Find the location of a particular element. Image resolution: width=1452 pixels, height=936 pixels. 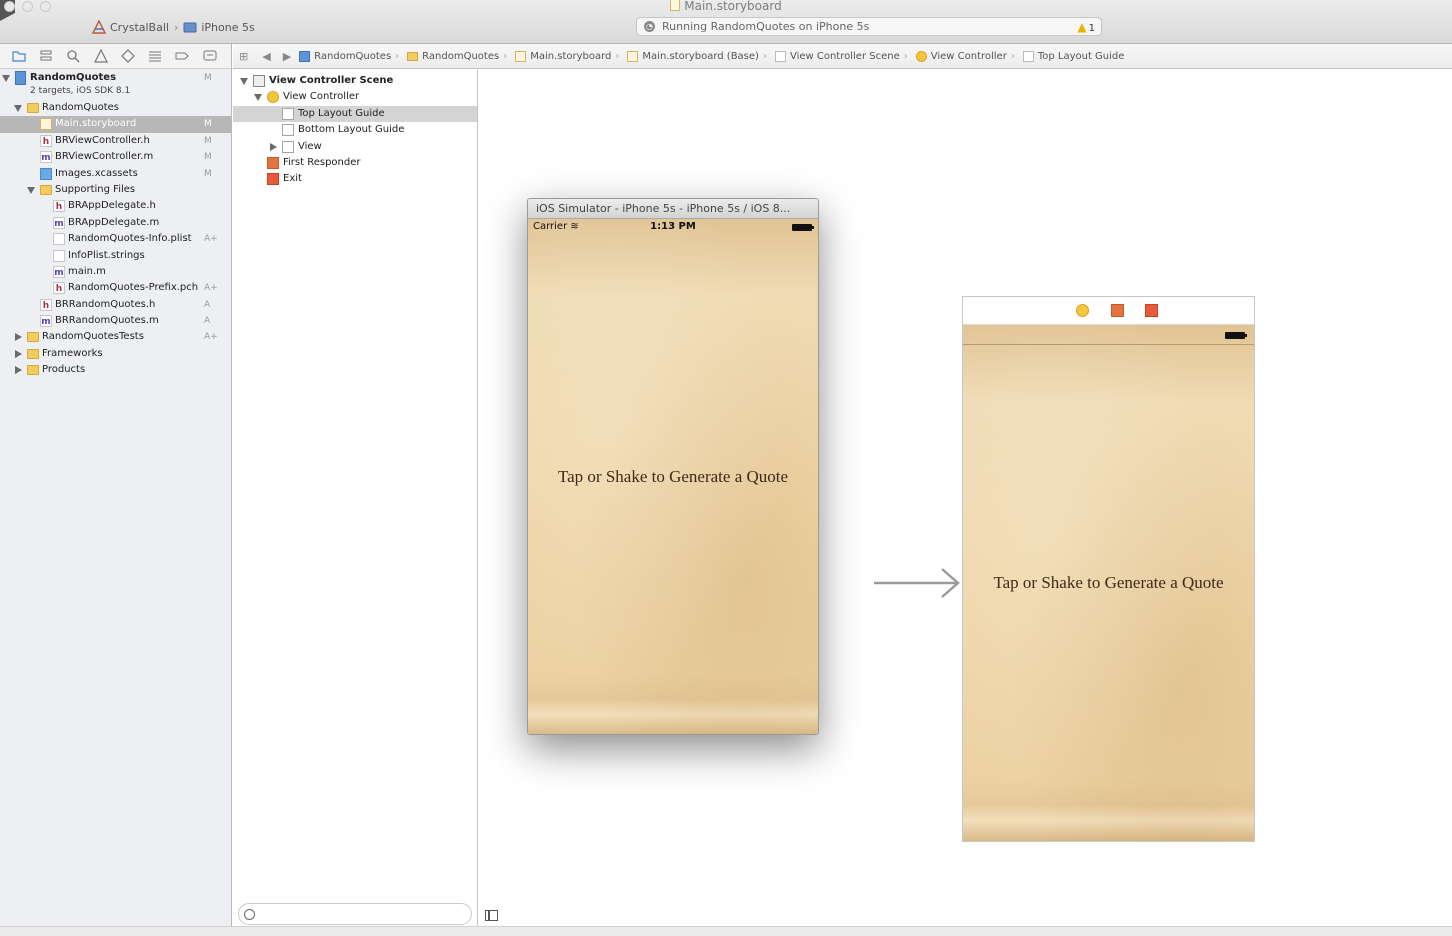

project-navigator-tab-icon is located at coordinates (19, 56).